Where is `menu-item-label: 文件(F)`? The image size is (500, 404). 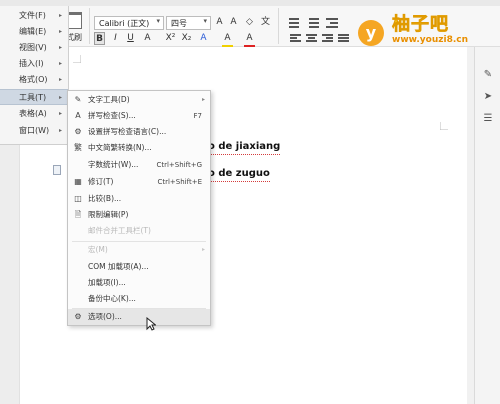 menu-item-label: 文件(F) is located at coordinates (32, 15).